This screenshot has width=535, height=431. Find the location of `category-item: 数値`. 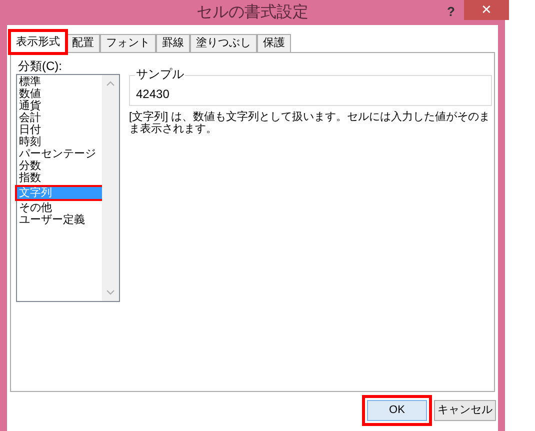

category-item: 数値 is located at coordinates (59, 94).